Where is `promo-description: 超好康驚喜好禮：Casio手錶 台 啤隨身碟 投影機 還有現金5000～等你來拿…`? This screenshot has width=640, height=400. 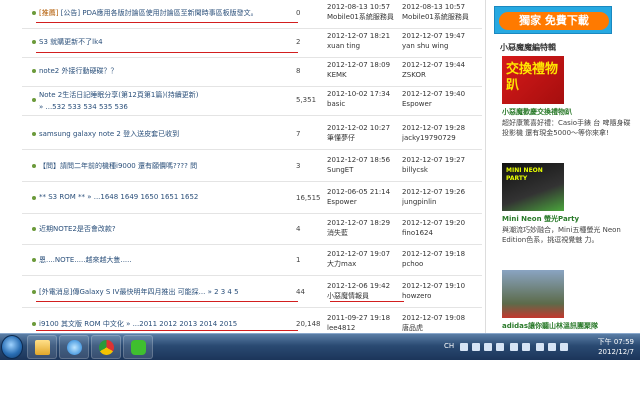 promo-description: 超好康驚喜好禮：Casio手錶 台 啤隨身碟 投影機 還有現金5000～等你來拿… is located at coordinates (566, 128).